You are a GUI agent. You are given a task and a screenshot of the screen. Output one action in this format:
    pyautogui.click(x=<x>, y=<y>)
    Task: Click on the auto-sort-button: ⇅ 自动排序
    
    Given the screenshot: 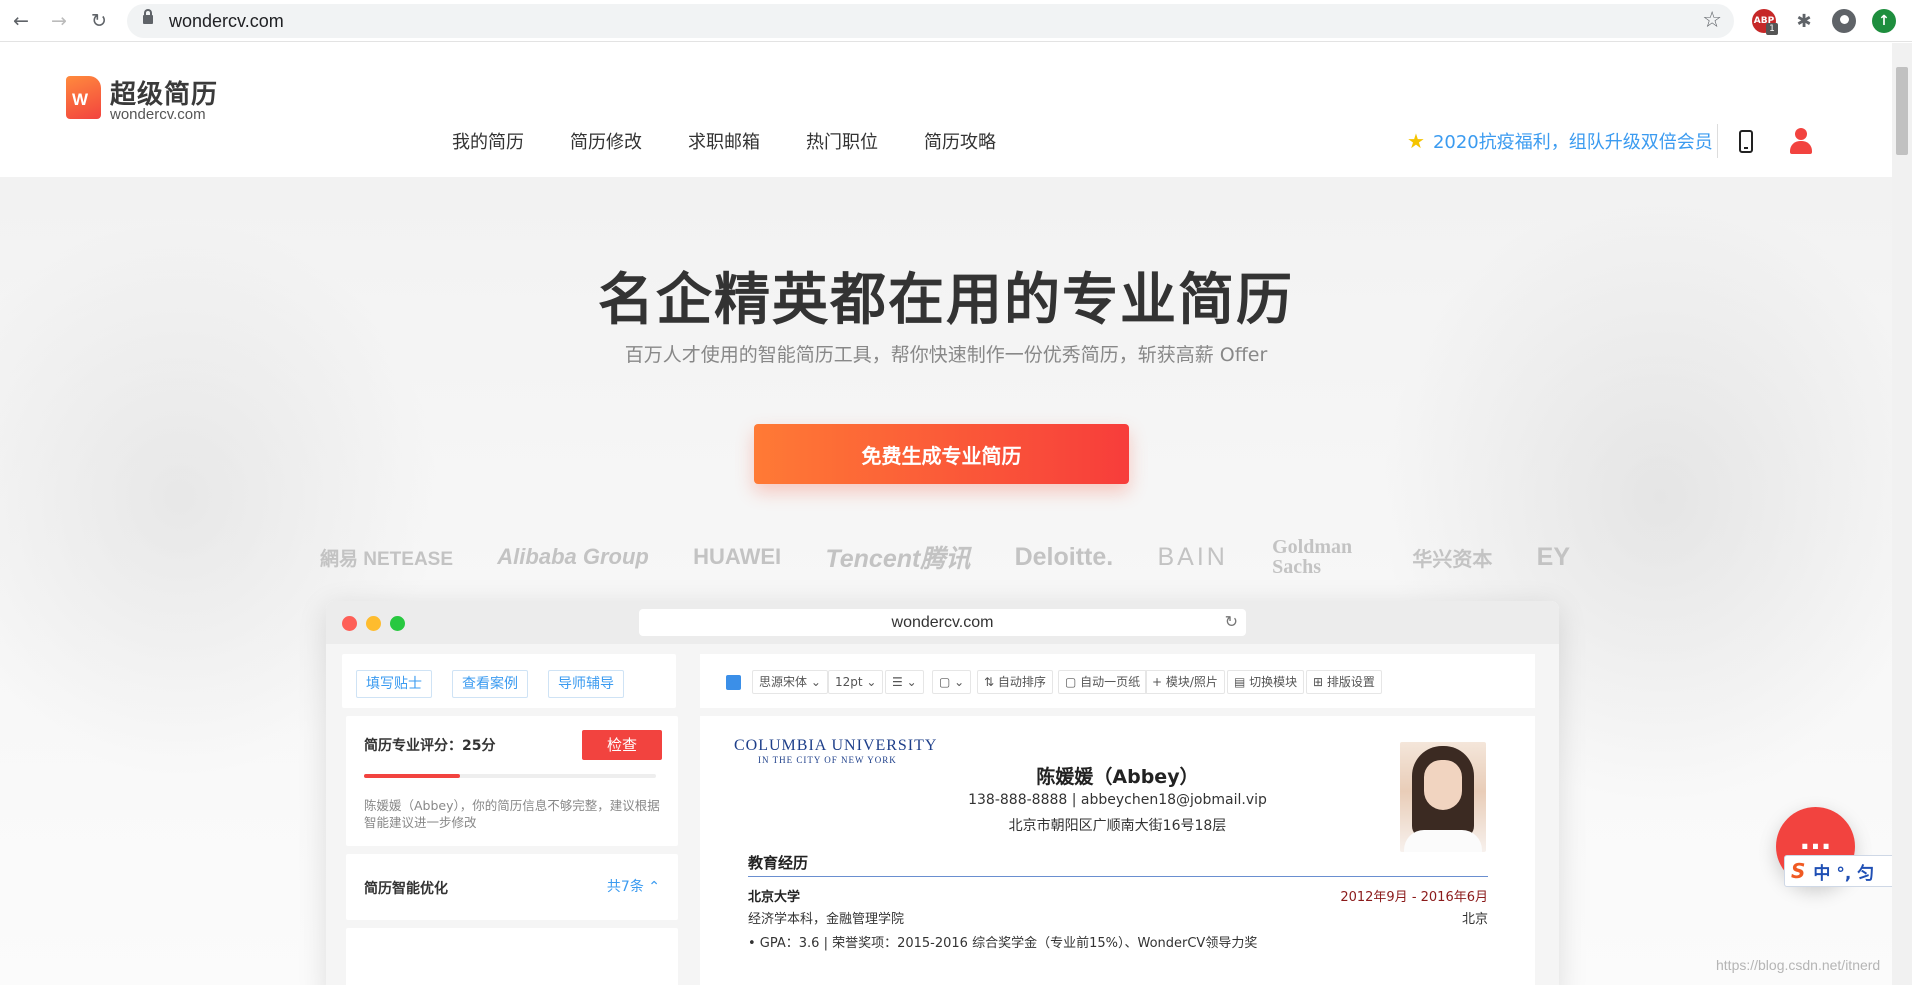 What is the action you would take?
    pyautogui.click(x=1015, y=682)
    